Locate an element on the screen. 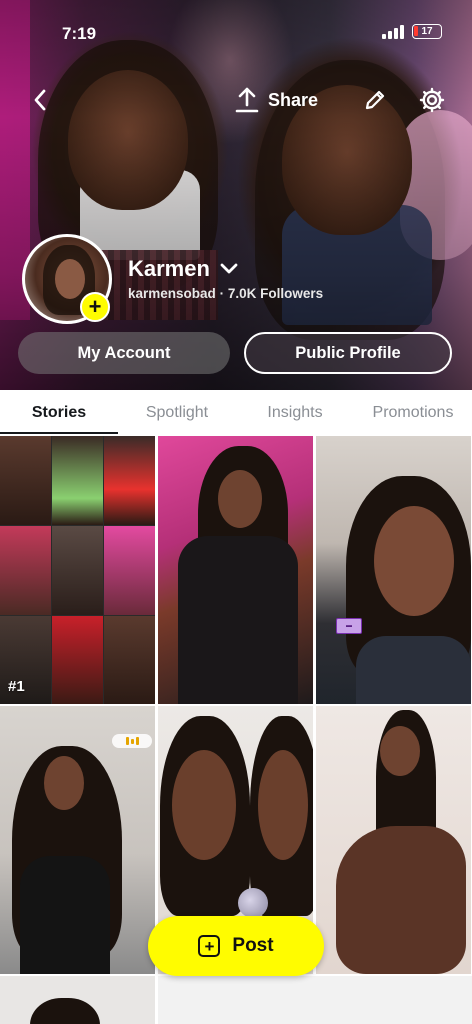 The height and width of the screenshot is (1024, 472). follower-count: 7.0K Followers is located at coordinates (275, 293).